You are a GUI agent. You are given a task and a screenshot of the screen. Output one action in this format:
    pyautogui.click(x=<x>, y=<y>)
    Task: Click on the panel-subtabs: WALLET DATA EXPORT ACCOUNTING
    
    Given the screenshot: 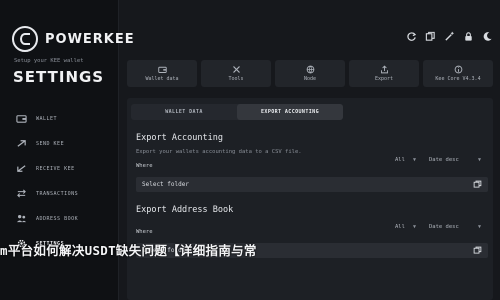 What is the action you would take?
    pyautogui.click(x=237, y=112)
    